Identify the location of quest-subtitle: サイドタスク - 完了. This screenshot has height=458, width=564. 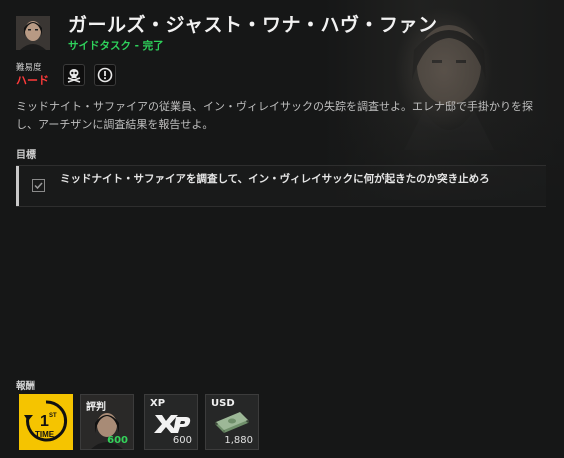
(116, 45).